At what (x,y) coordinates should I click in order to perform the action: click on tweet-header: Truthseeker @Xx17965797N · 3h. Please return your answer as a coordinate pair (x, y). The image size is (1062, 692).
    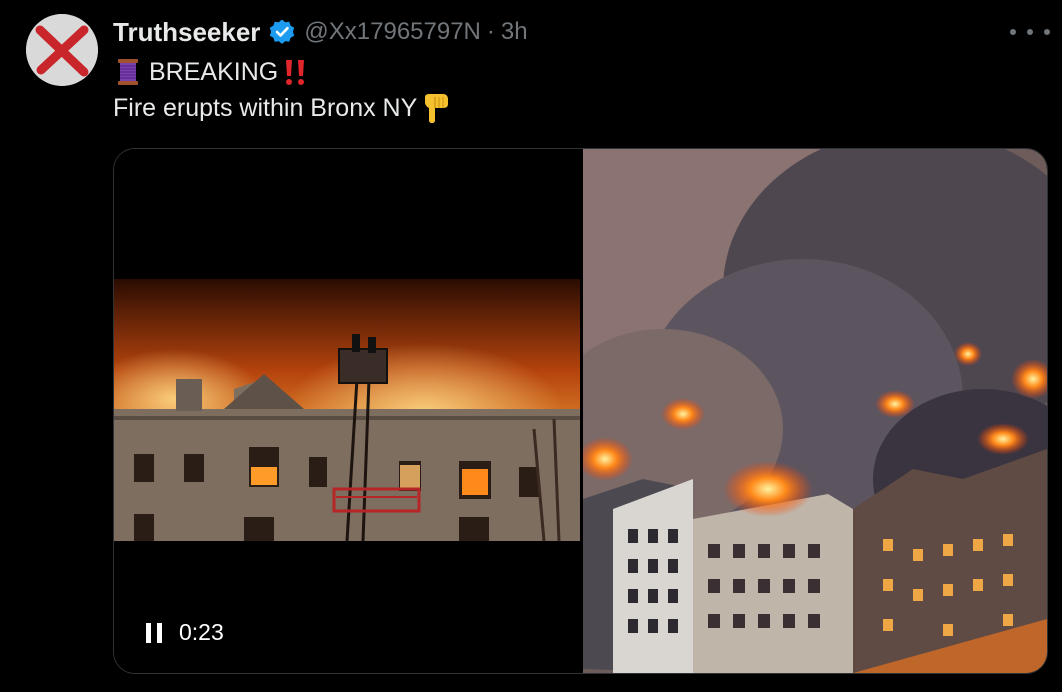
    Looking at the image, I should click on (320, 32).